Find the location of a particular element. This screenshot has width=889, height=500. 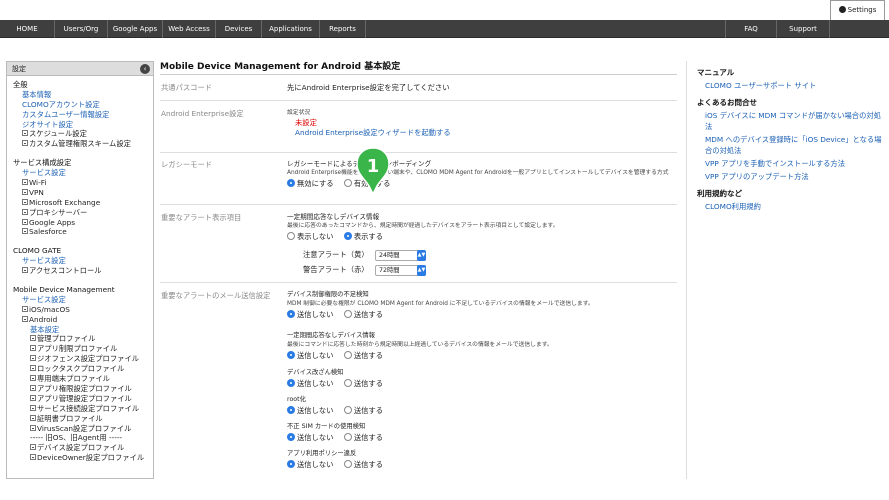

nav-web-access: Web Access is located at coordinates (189, 29).